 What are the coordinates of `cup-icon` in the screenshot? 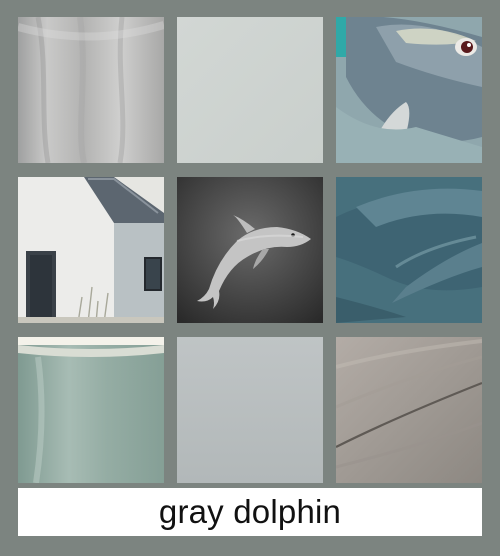 It's located at (91, 410).